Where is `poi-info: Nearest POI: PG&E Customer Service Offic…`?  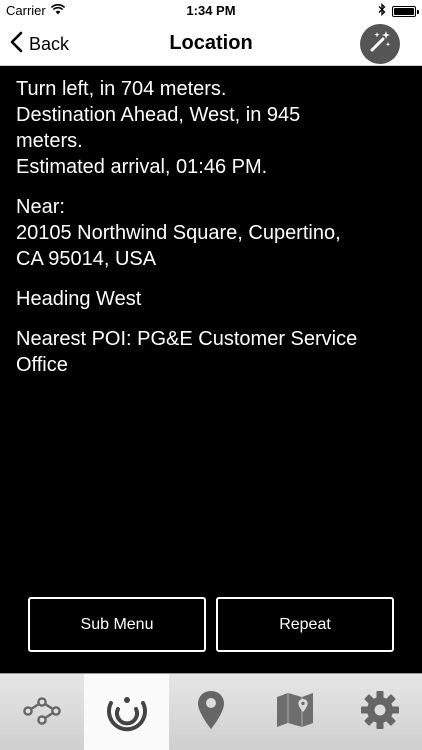 poi-info: Nearest POI: PG&E Customer Service Offic… is located at coordinates (212, 352).